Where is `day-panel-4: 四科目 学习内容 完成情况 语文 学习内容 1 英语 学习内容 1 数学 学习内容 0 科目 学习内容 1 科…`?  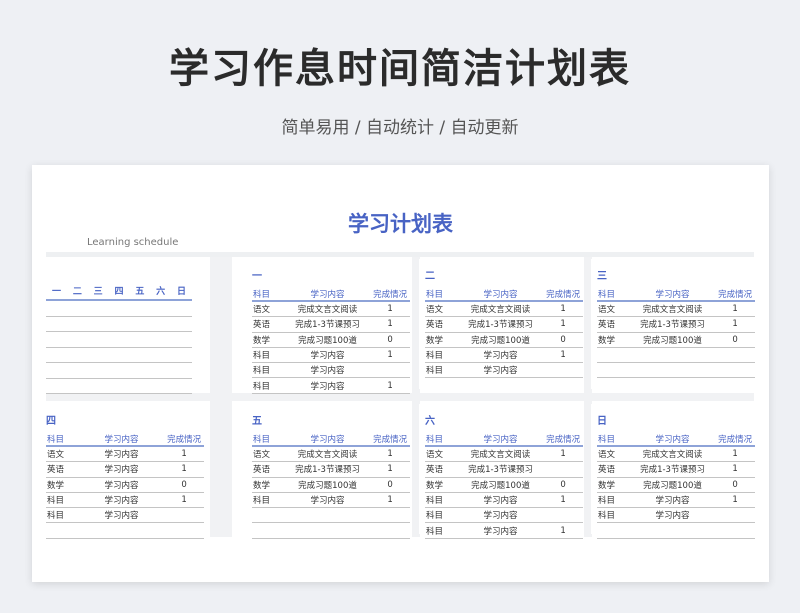 day-panel-4: 四科目 学习内容 完成情况 语文 学习内容 1 英语 学习内容 1 数学 学习内容 0 科目 学习内容 1 科… is located at coordinates (122, 471).